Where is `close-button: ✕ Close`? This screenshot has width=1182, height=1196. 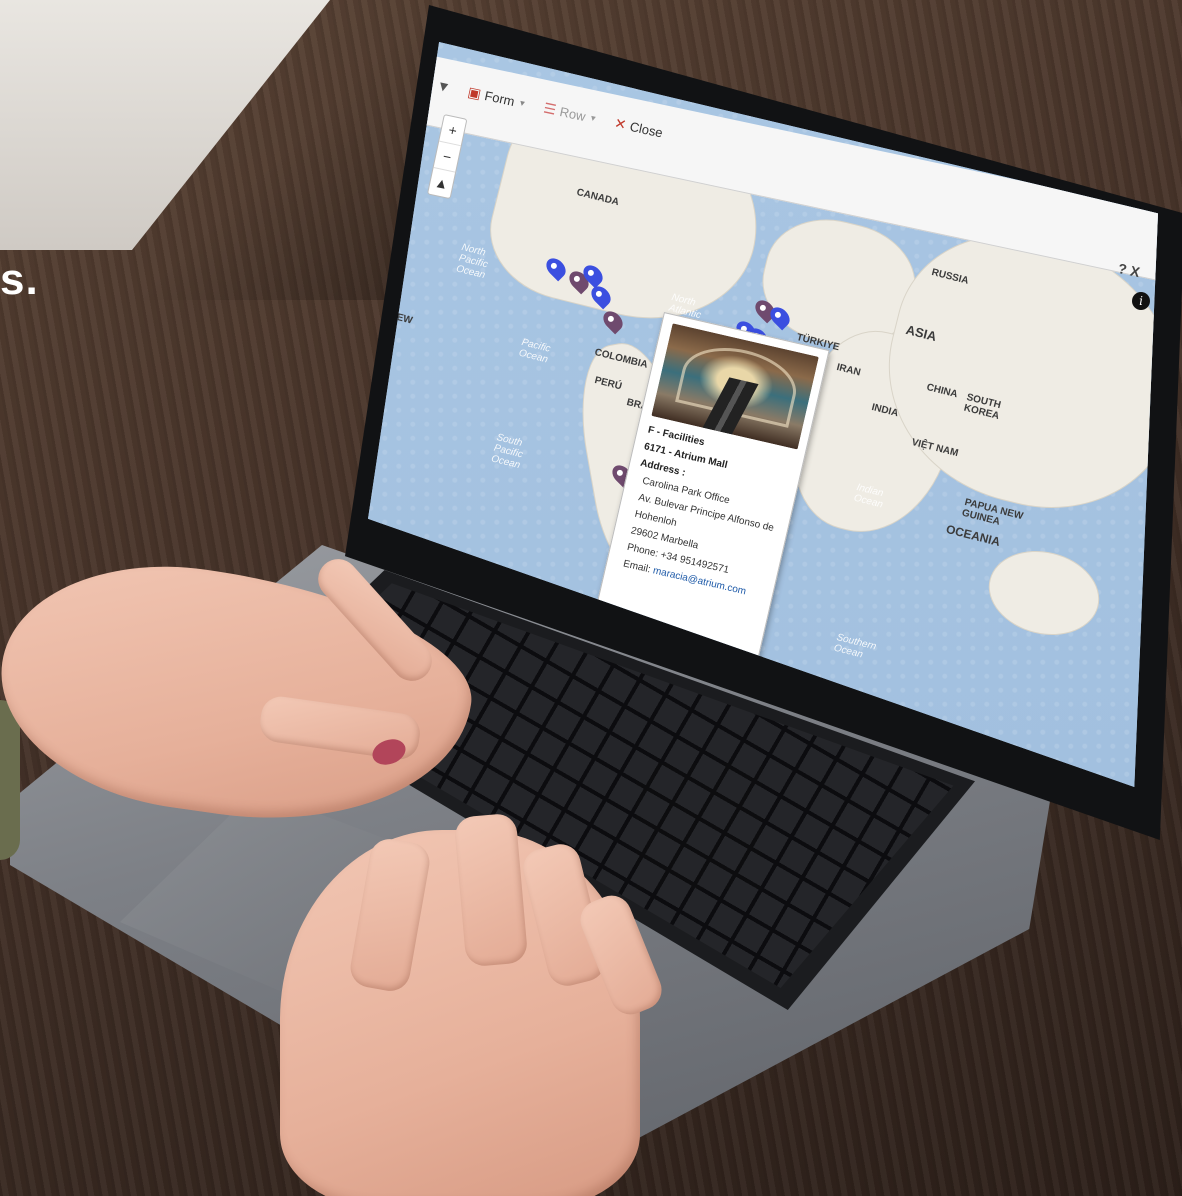
close-button: ✕ Close is located at coordinates (638, 127).